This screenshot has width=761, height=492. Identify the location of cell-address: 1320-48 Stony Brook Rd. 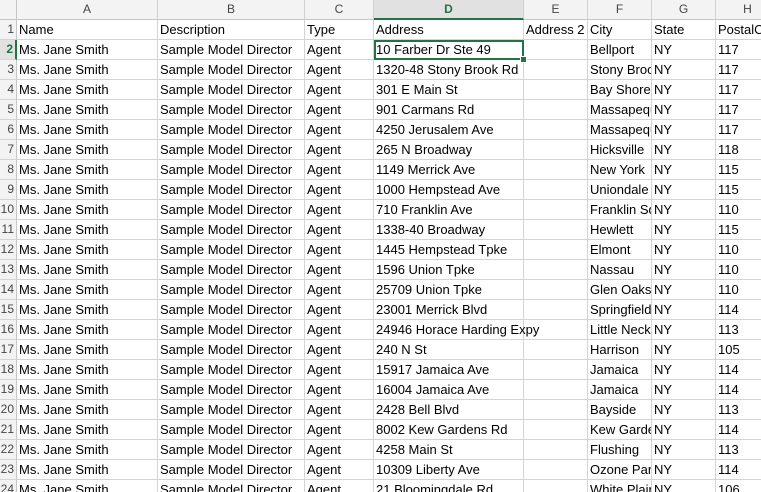
(449, 70).